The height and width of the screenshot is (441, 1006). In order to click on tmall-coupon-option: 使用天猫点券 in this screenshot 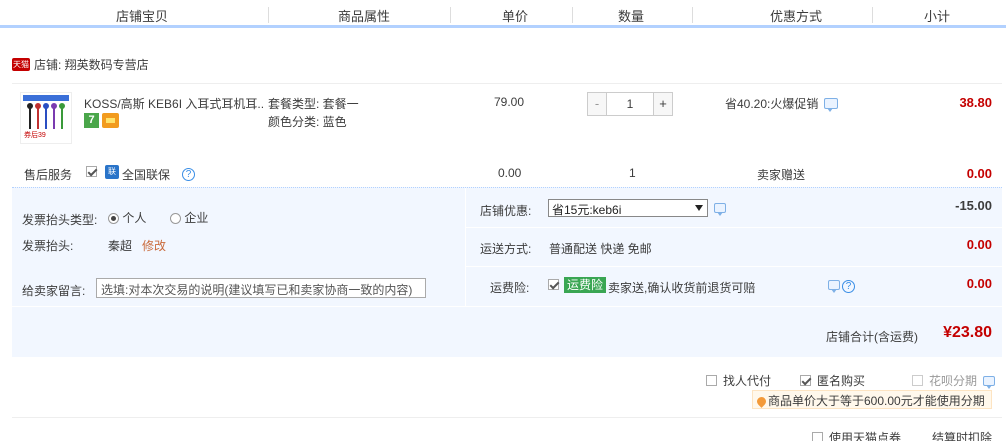, I will do `click(856, 435)`.